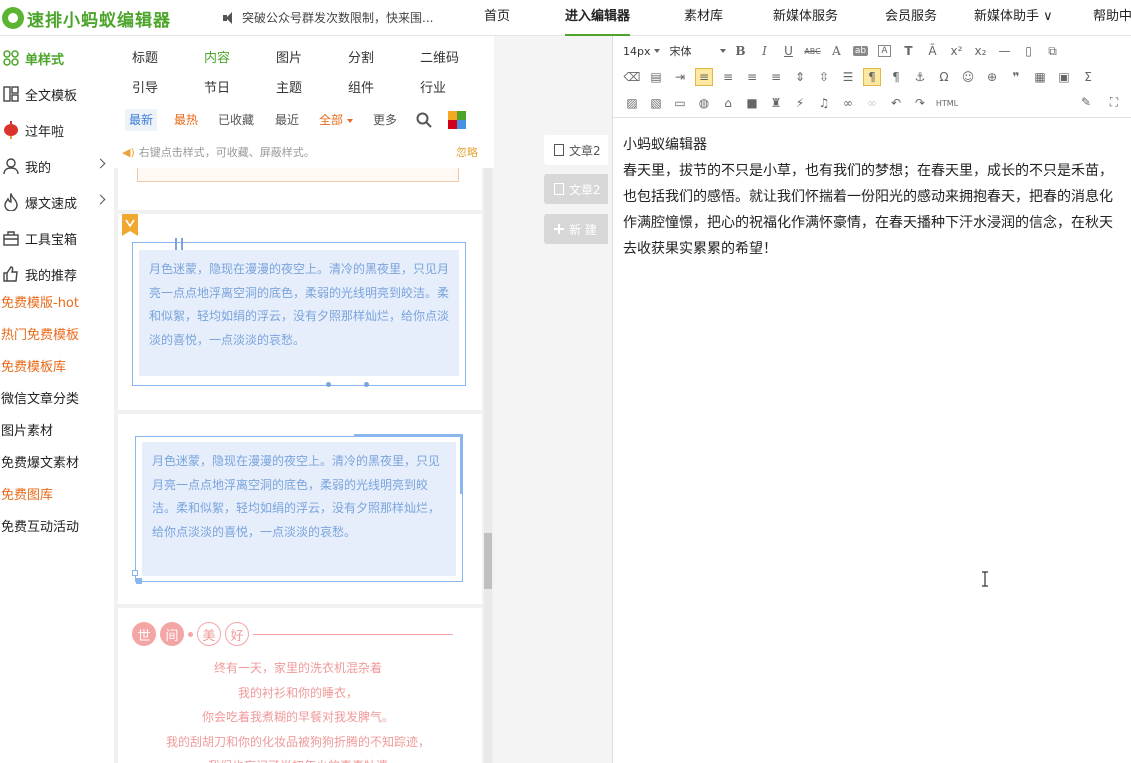  What do you see at coordinates (1040, 77) in the screenshot?
I see `table-icon: ▦` at bounding box center [1040, 77].